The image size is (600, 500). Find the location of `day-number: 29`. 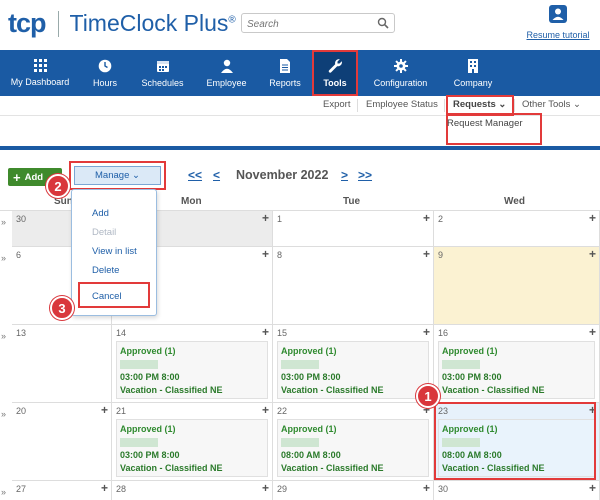

day-number: 29 is located at coordinates (282, 489).